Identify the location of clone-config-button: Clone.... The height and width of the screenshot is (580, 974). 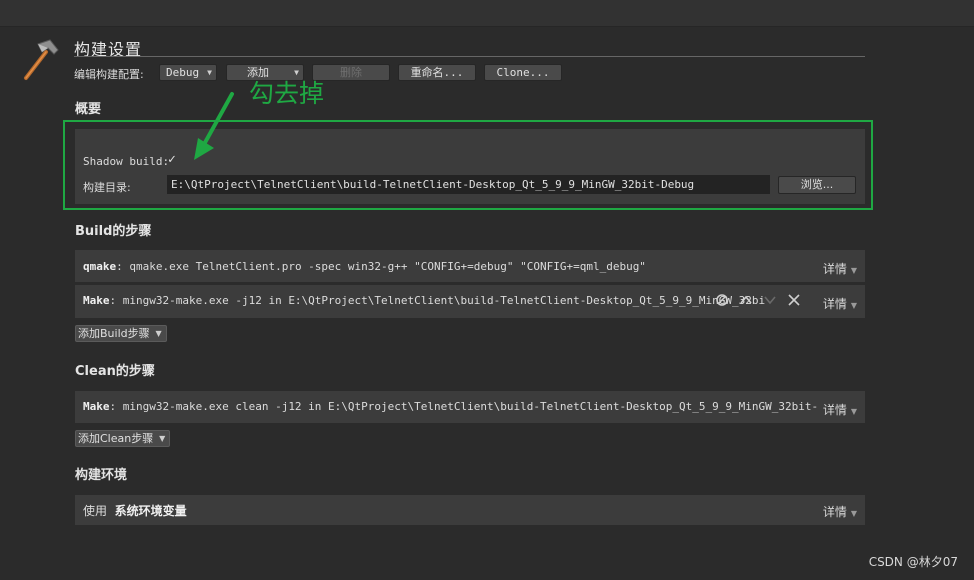
(523, 72).